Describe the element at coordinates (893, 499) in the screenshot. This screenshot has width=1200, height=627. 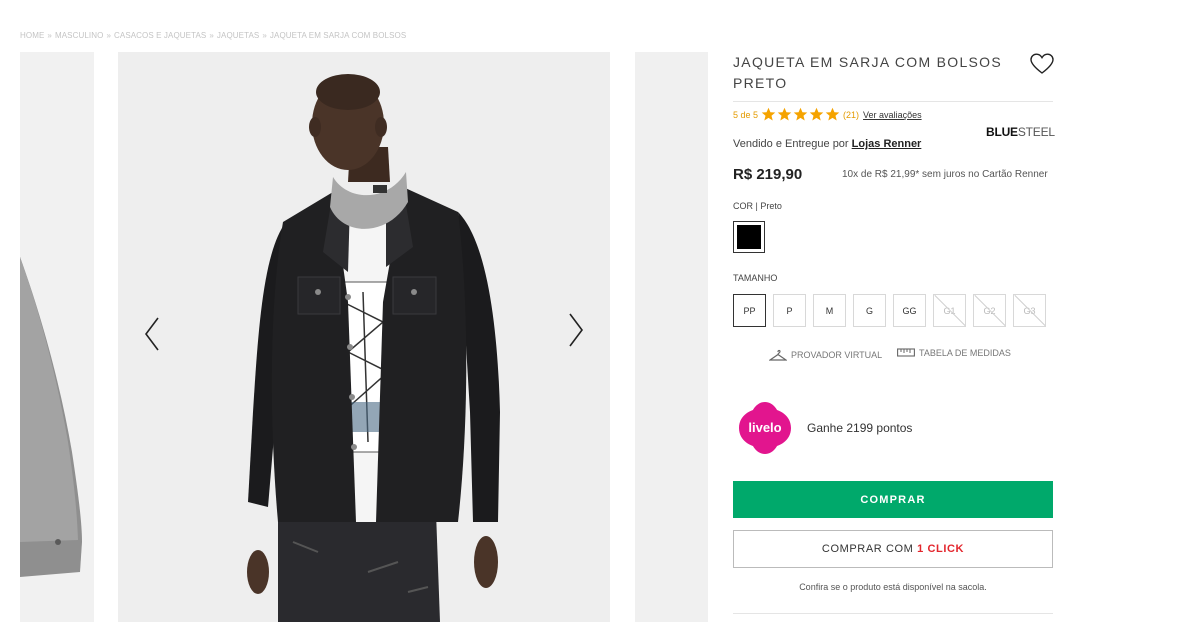
I see `buy-button: COMPRAR` at that location.